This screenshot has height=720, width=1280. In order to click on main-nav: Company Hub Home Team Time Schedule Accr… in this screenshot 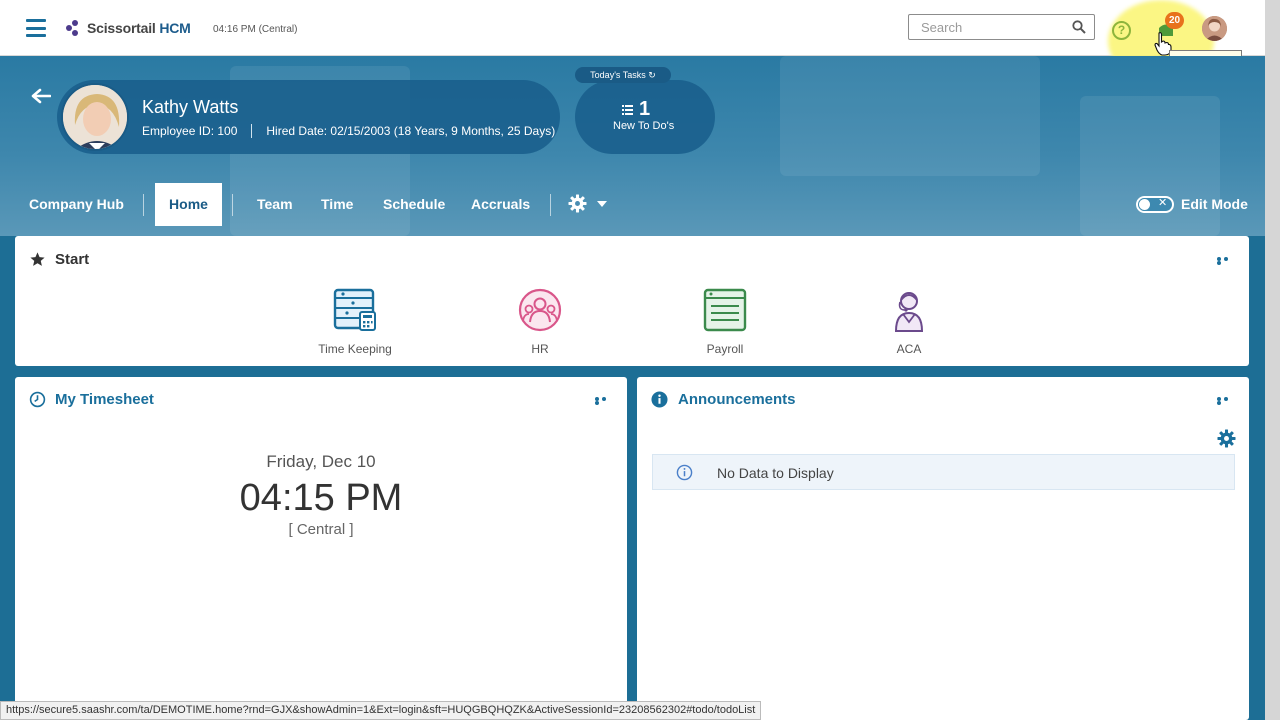, I will do `click(632, 205)`.